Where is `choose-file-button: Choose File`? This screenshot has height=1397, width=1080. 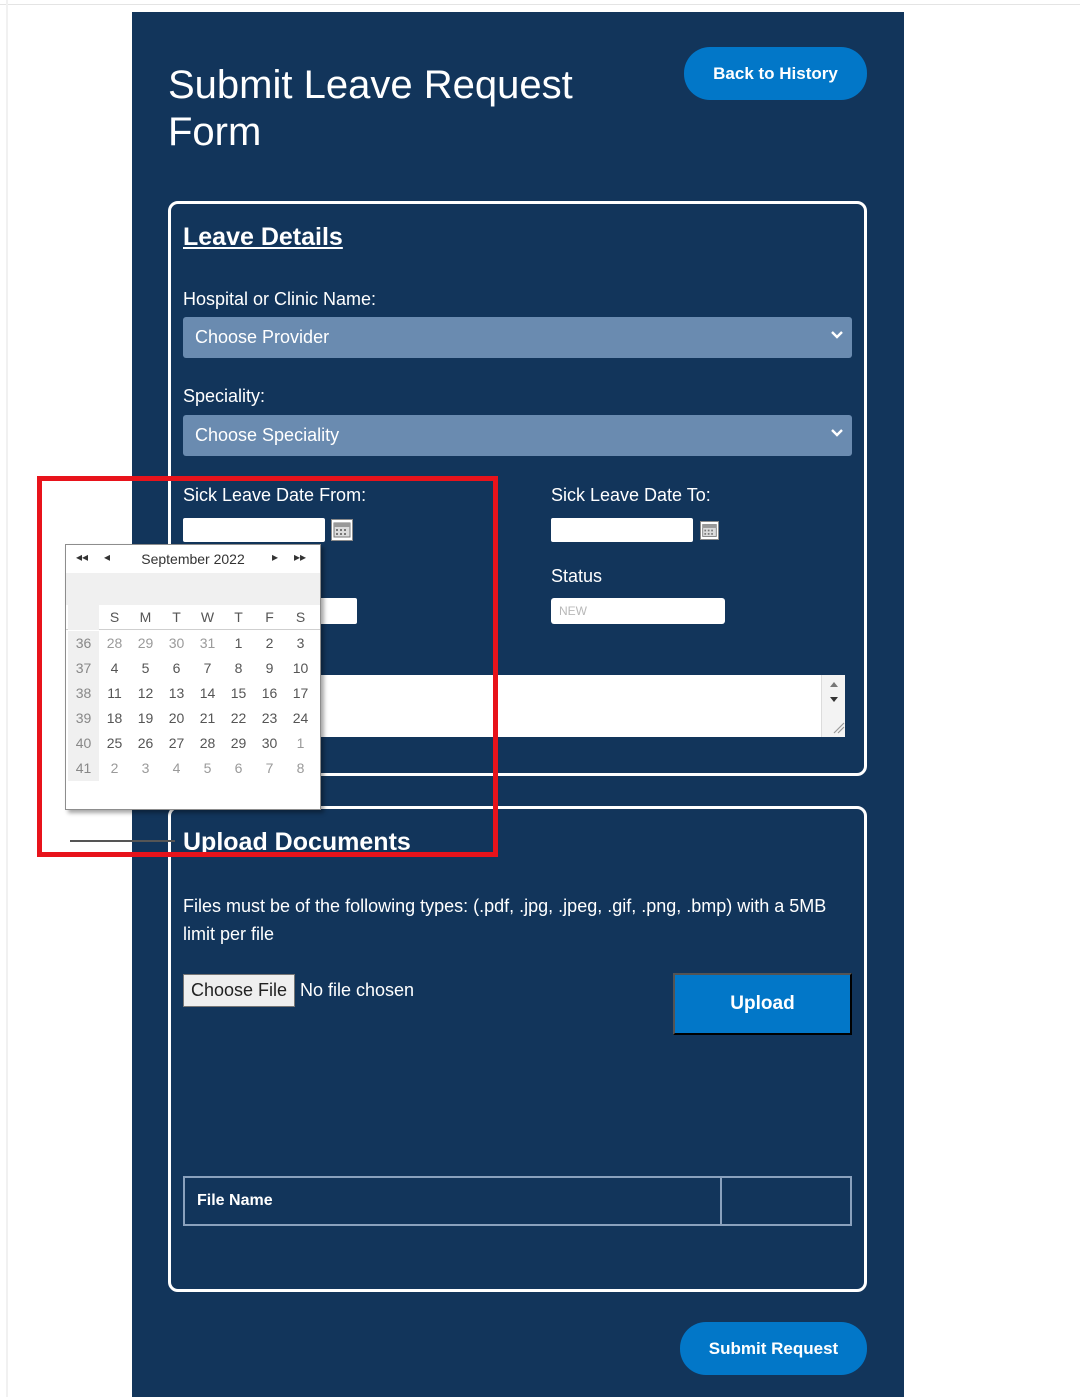 choose-file-button: Choose File is located at coordinates (239, 990).